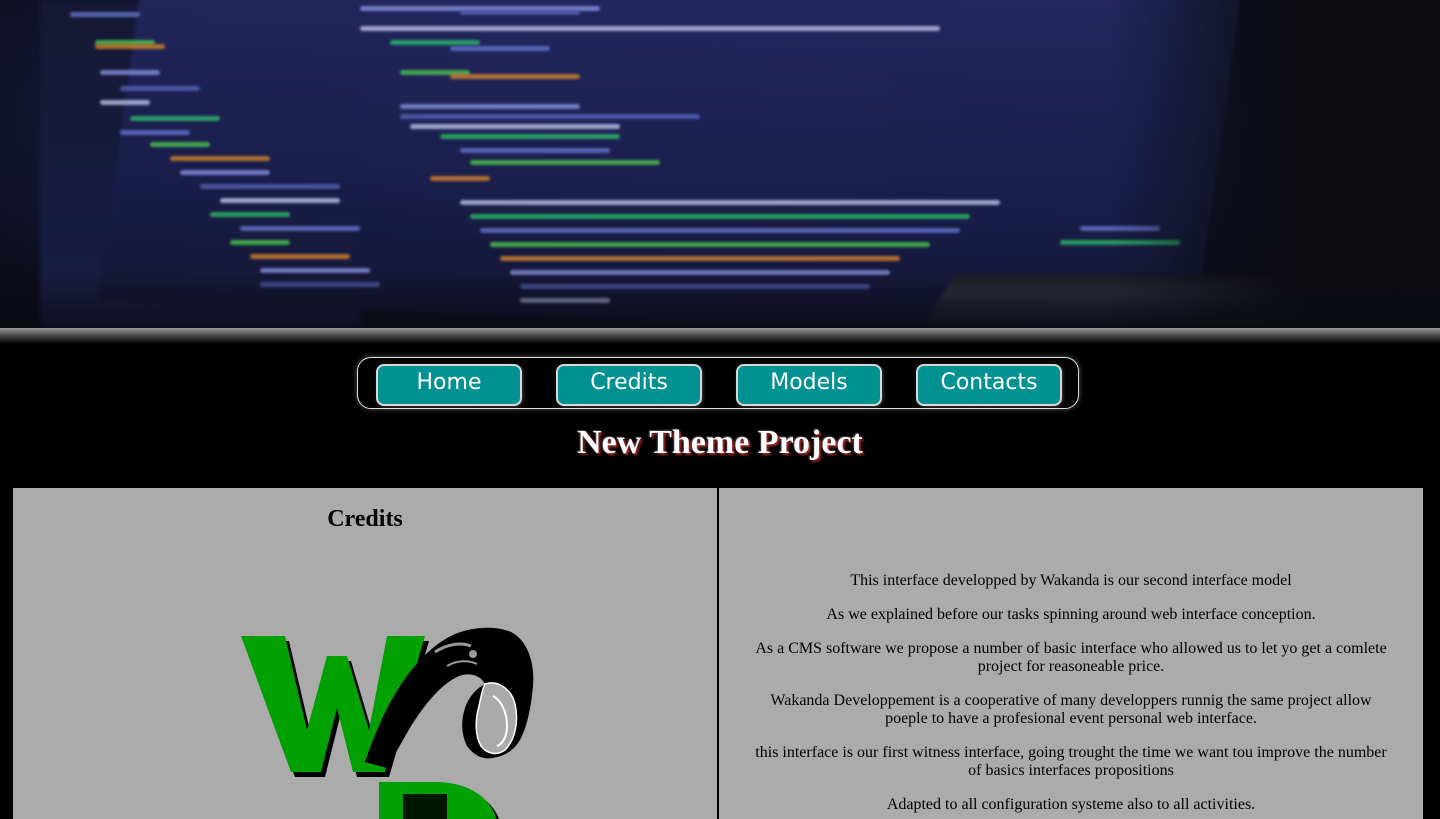  What do you see at coordinates (989, 385) in the screenshot?
I see `nav-contacts-button: Contacts` at bounding box center [989, 385].